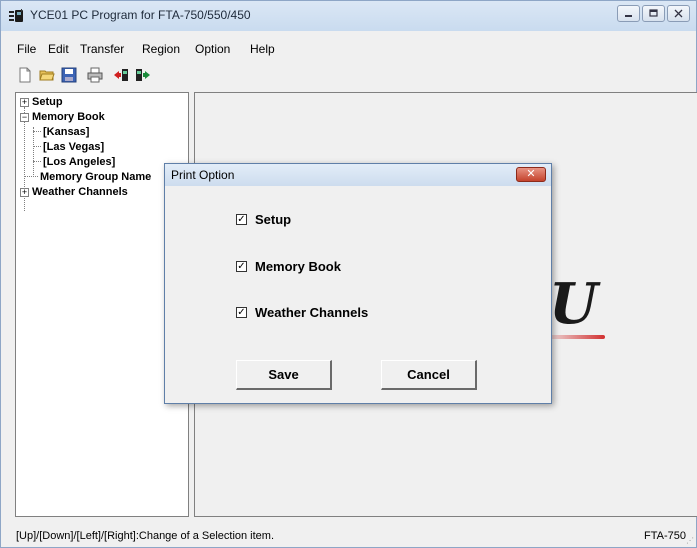 Image resolution: width=697 pixels, height=548 pixels. What do you see at coordinates (95, 177) in the screenshot?
I see `tree-item-memory-group-name: Memory Group Name` at bounding box center [95, 177].